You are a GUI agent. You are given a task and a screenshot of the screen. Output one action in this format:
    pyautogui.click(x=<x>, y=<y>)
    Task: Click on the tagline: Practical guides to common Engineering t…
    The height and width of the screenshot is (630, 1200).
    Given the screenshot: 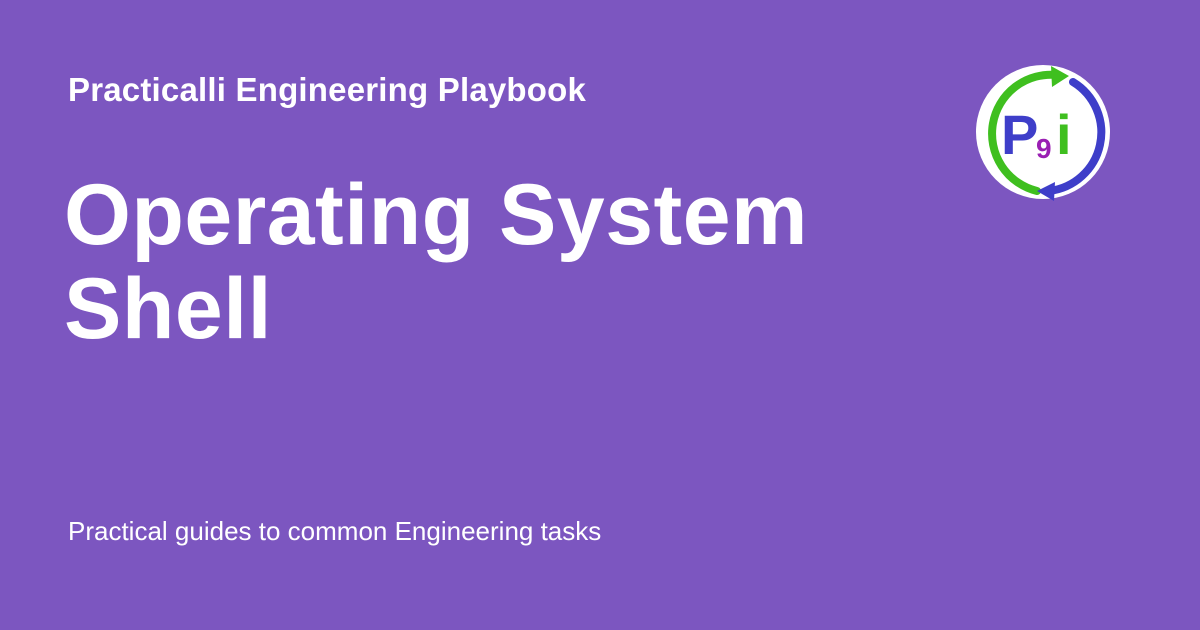 What is the action you would take?
    pyautogui.click(x=335, y=531)
    